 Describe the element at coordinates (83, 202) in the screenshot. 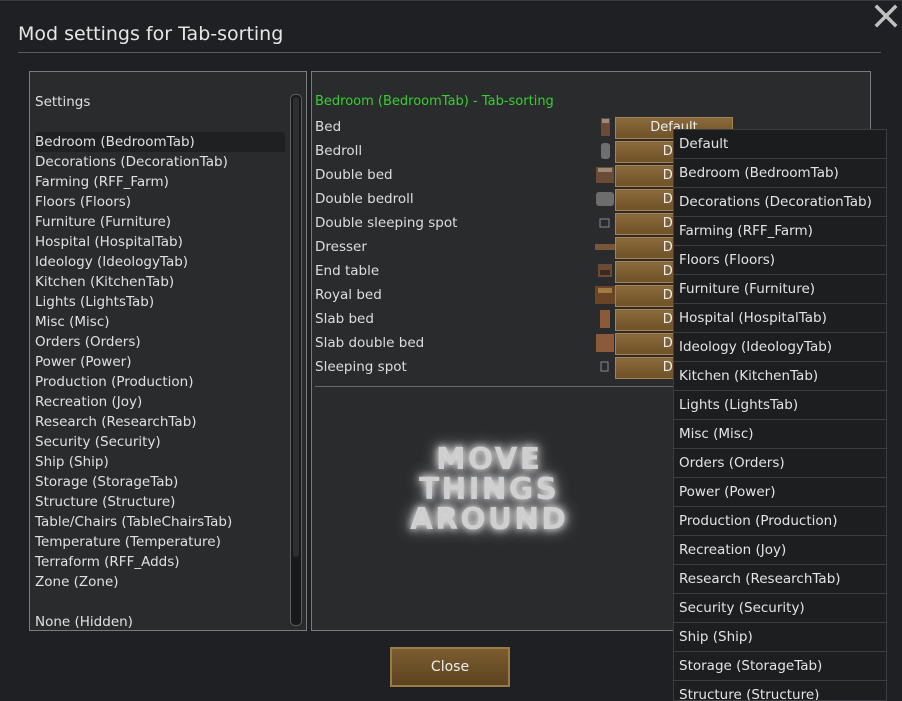

I see `list-item: Floors (Floors)` at that location.